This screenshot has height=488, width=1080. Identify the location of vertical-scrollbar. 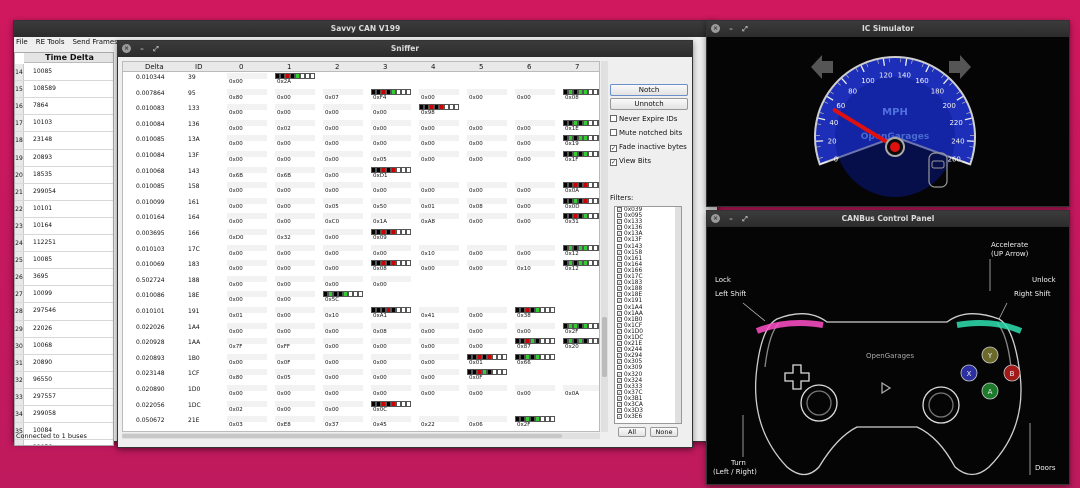
(604, 246).